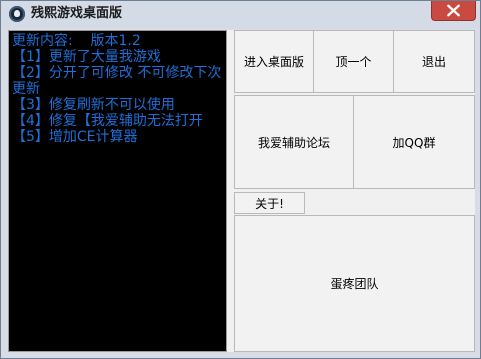 The image size is (481, 359). I want to click on title-bar: 残熙游戏桌面版, so click(240, 14).